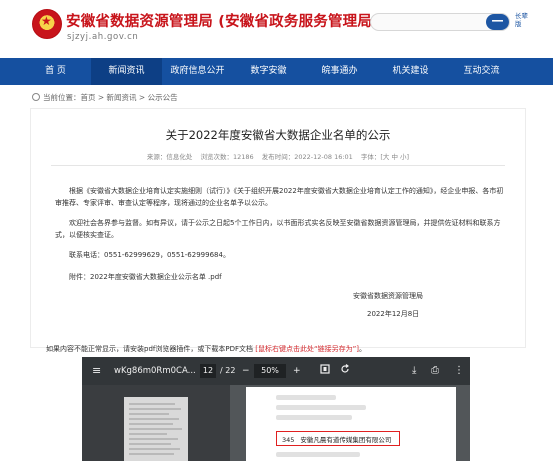 The width and height of the screenshot is (553, 461). What do you see at coordinates (435, 371) in the screenshot?
I see `print-icon: ⎙` at bounding box center [435, 371].